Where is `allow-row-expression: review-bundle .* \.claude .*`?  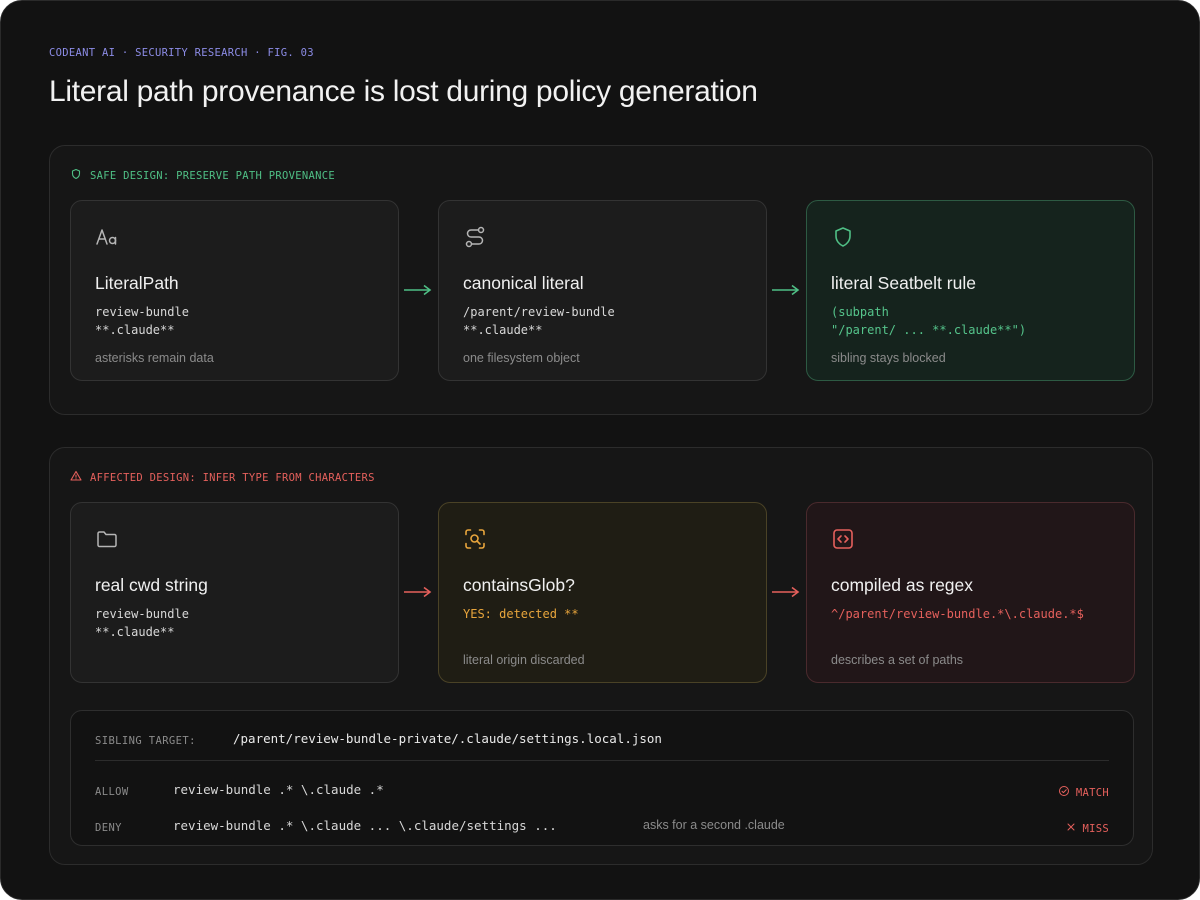
allow-row-expression: review-bundle .* \.claude .* is located at coordinates (278, 789).